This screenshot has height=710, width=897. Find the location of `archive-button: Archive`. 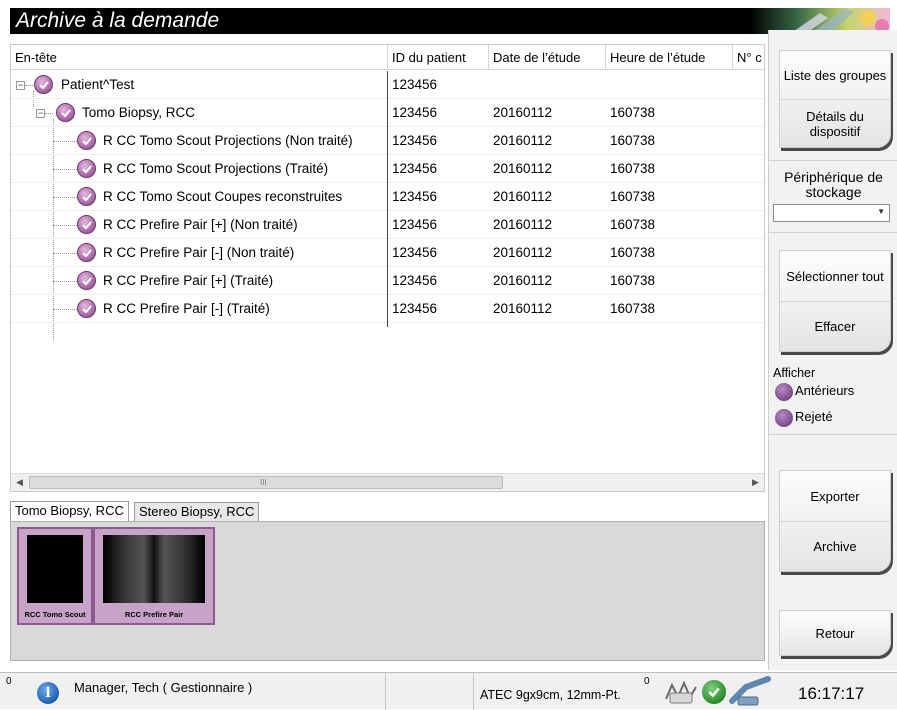

archive-button: Archive is located at coordinates (835, 546).